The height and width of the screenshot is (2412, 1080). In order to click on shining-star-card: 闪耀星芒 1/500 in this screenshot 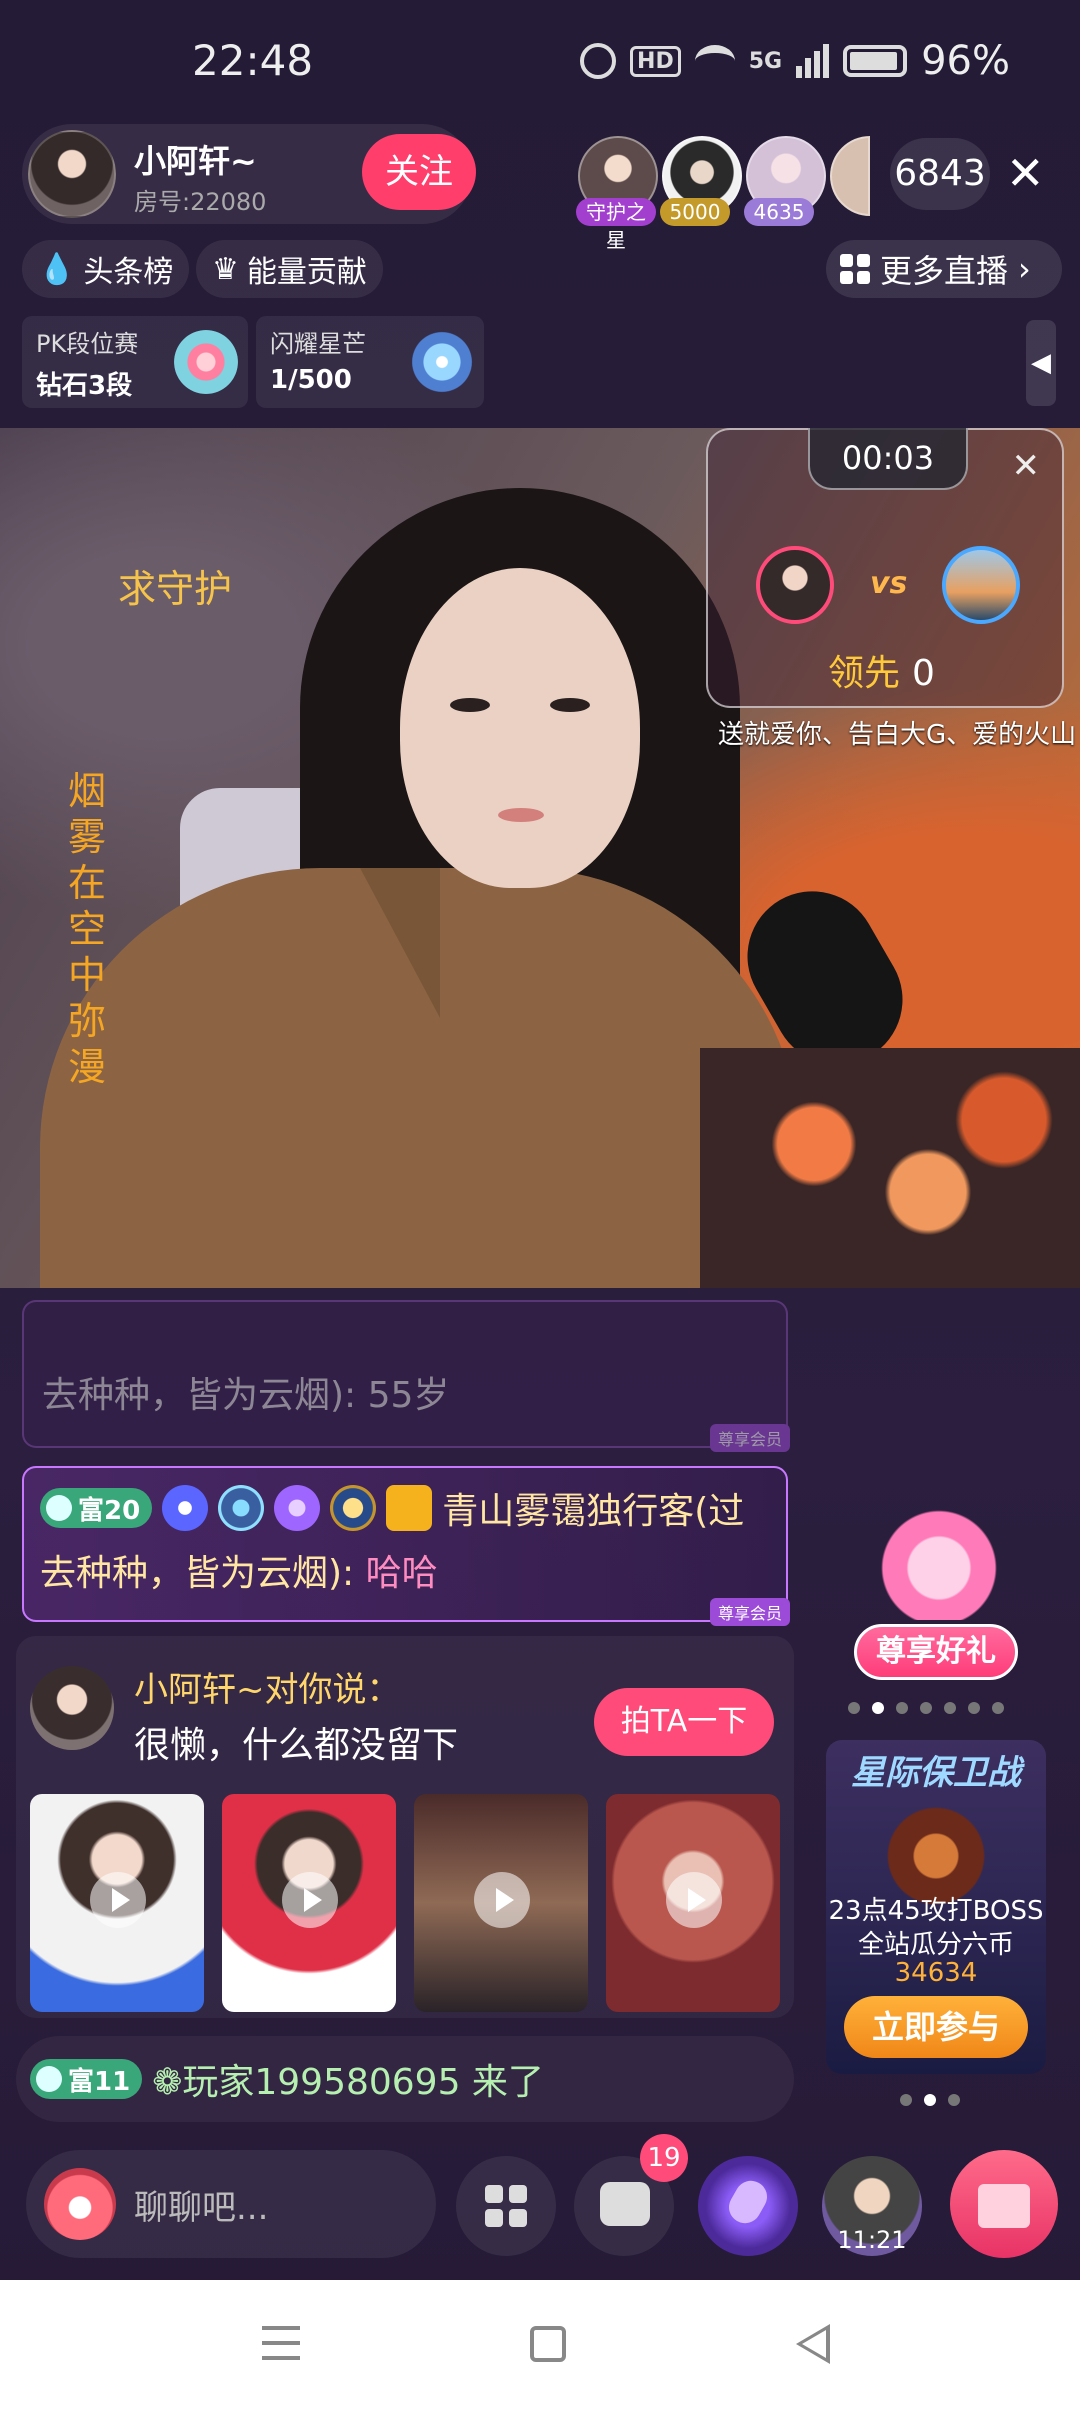, I will do `click(370, 362)`.